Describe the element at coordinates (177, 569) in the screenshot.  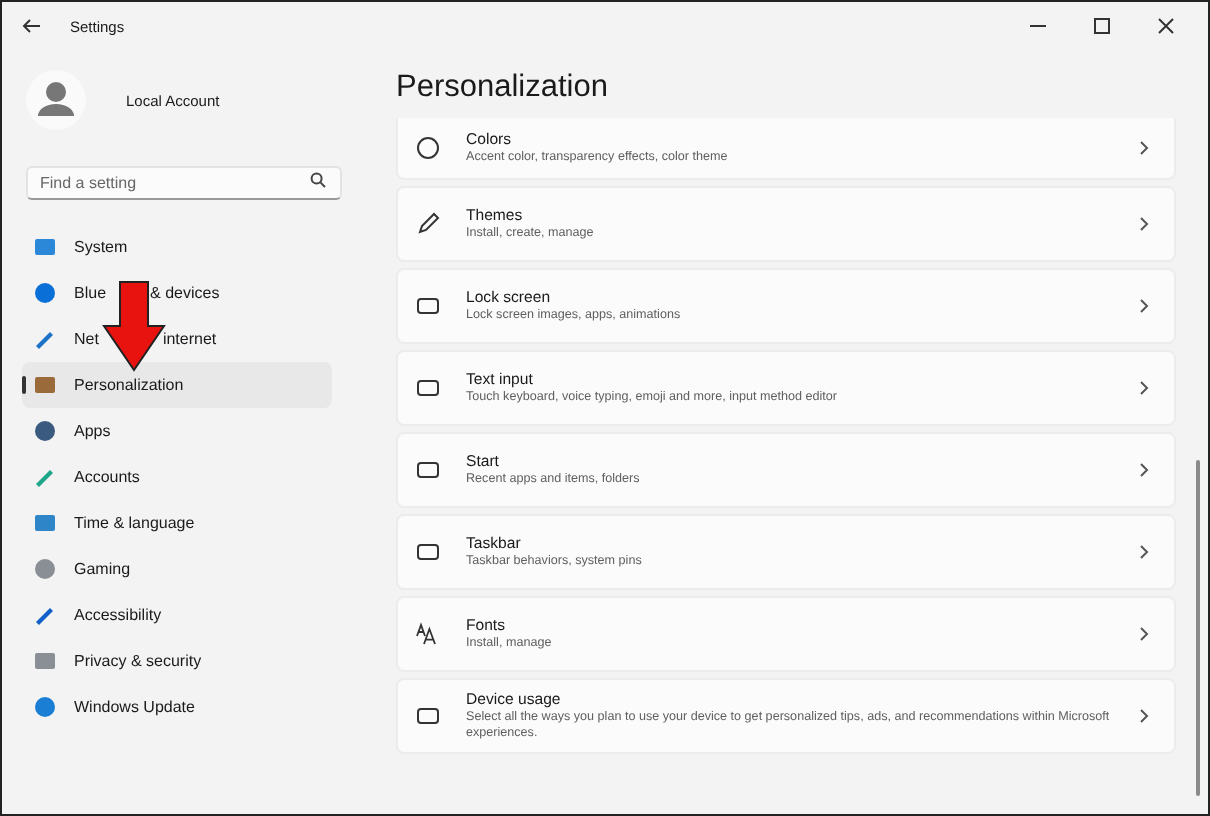
I see `sidebar-item: Gaming` at that location.